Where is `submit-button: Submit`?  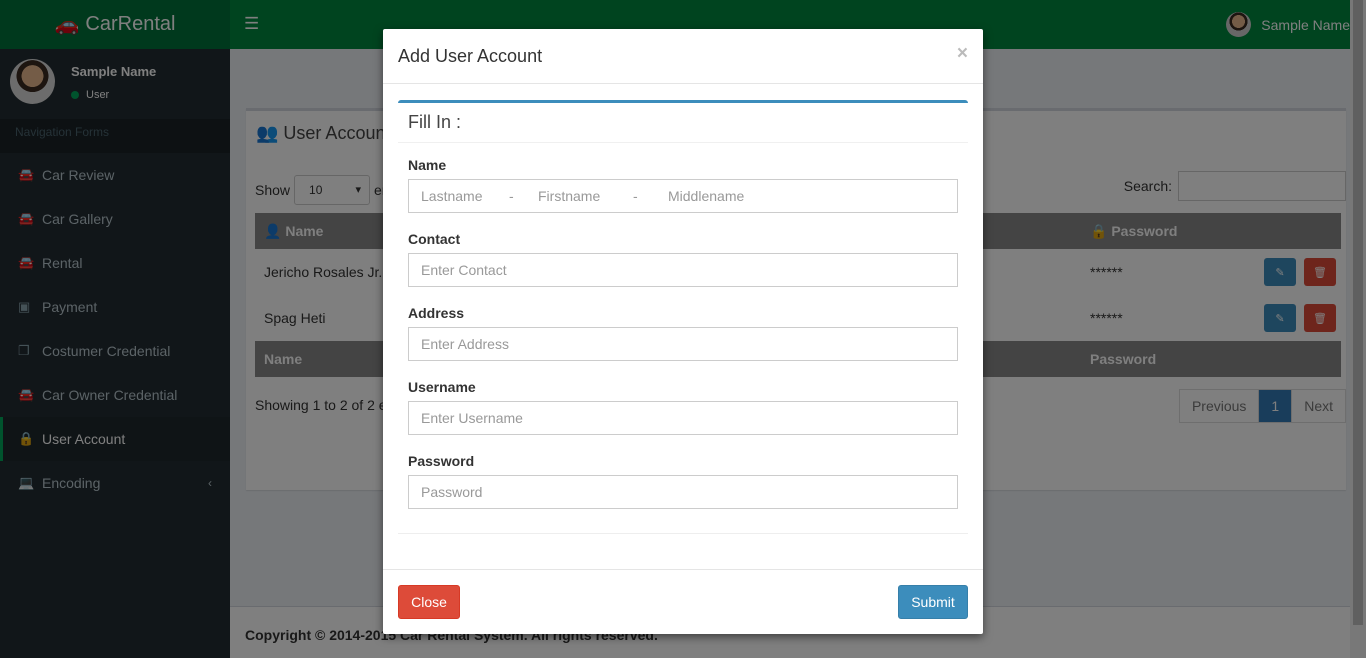 submit-button: Submit is located at coordinates (933, 602).